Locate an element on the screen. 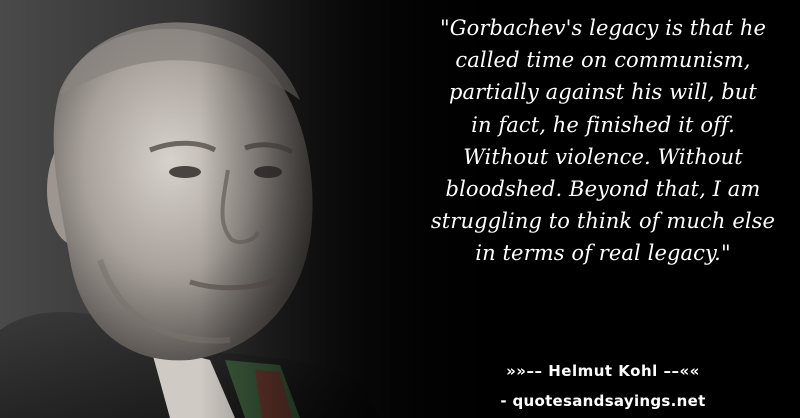  quote-line: "Gorbachev's legacy is that he is located at coordinates (602, 28).